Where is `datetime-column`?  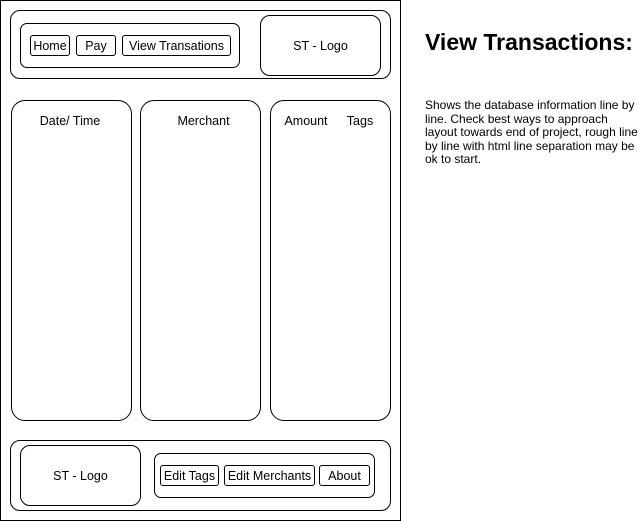 datetime-column is located at coordinates (71, 260).